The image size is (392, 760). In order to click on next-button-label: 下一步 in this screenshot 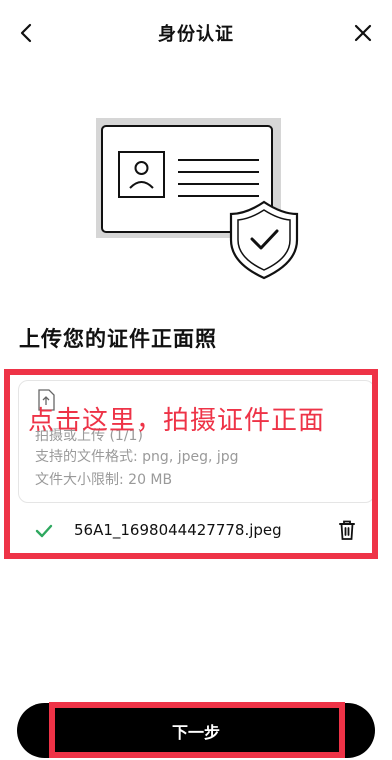, I will do `click(195, 732)`.